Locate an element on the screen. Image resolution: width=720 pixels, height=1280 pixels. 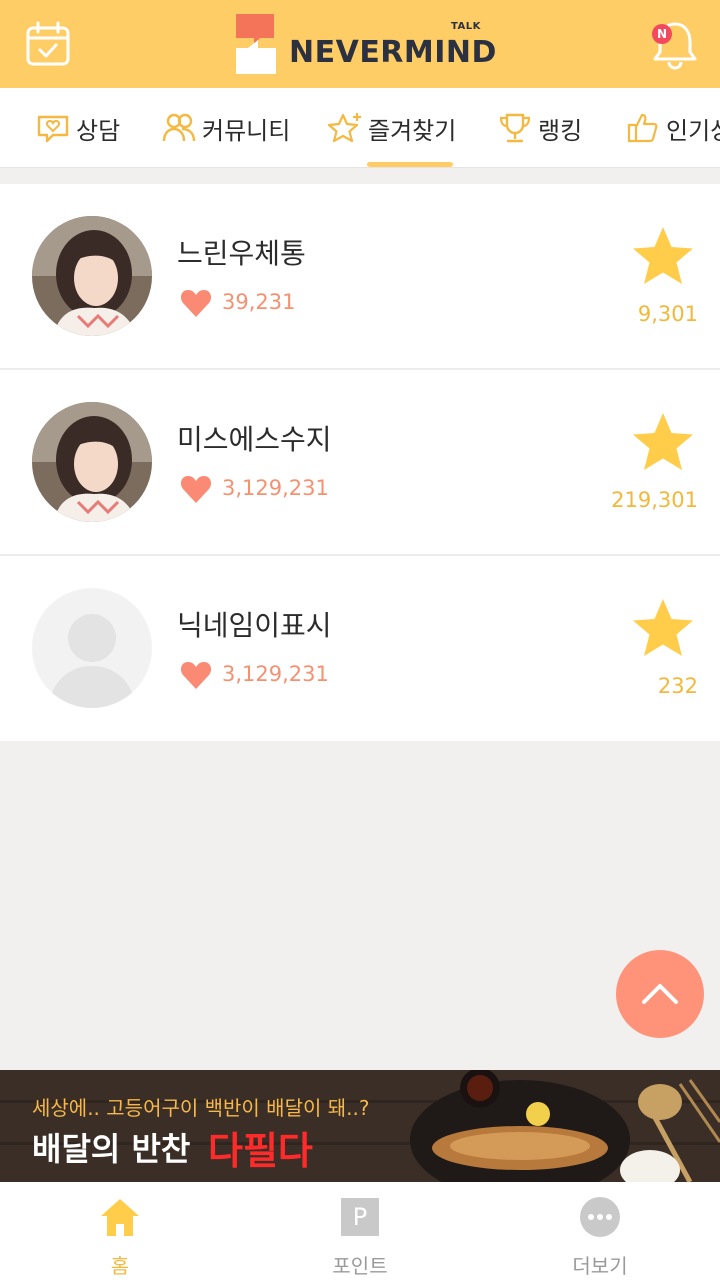
tab-label: 상담 is located at coordinates (98, 130).